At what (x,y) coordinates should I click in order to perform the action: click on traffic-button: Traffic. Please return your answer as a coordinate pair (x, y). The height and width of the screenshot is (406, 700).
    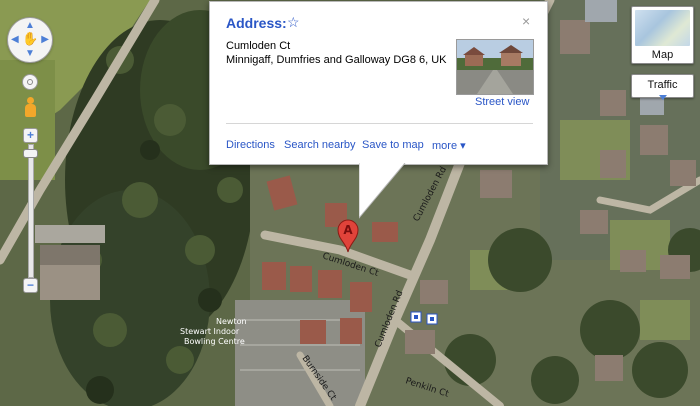
    Looking at the image, I should click on (662, 87).